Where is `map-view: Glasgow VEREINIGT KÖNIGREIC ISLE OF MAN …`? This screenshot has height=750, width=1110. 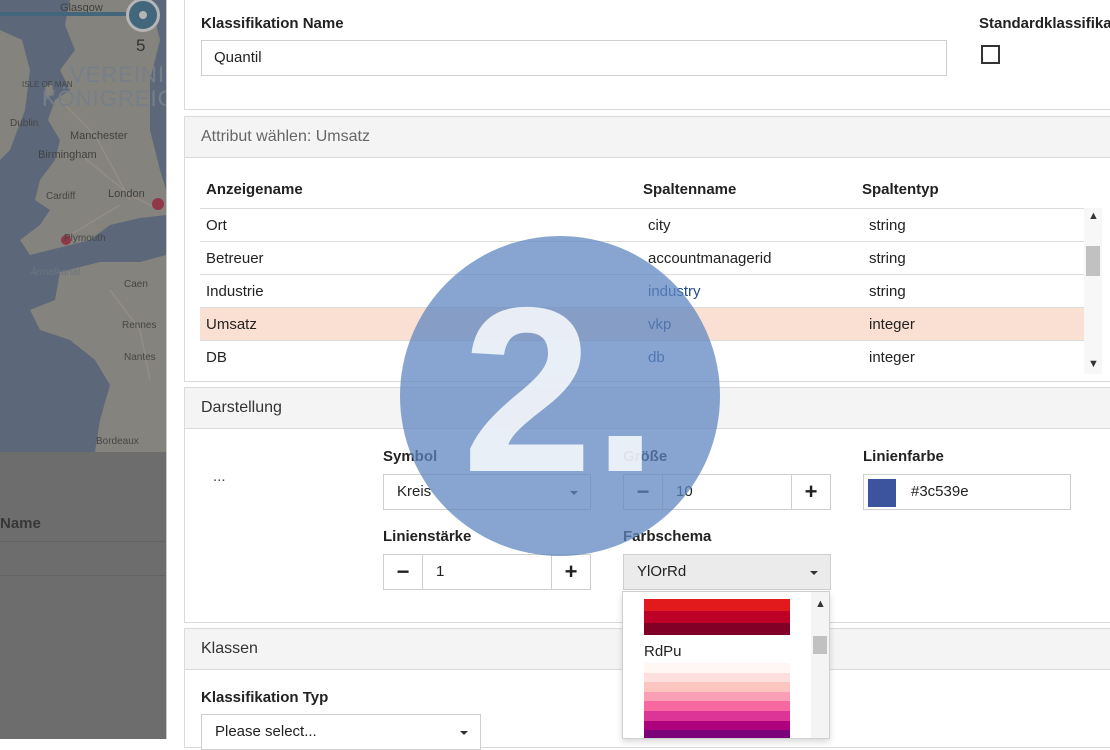 map-view: Glasgow VEREINIGT KÖNIGREIC ISLE OF MAN … is located at coordinates (83, 226).